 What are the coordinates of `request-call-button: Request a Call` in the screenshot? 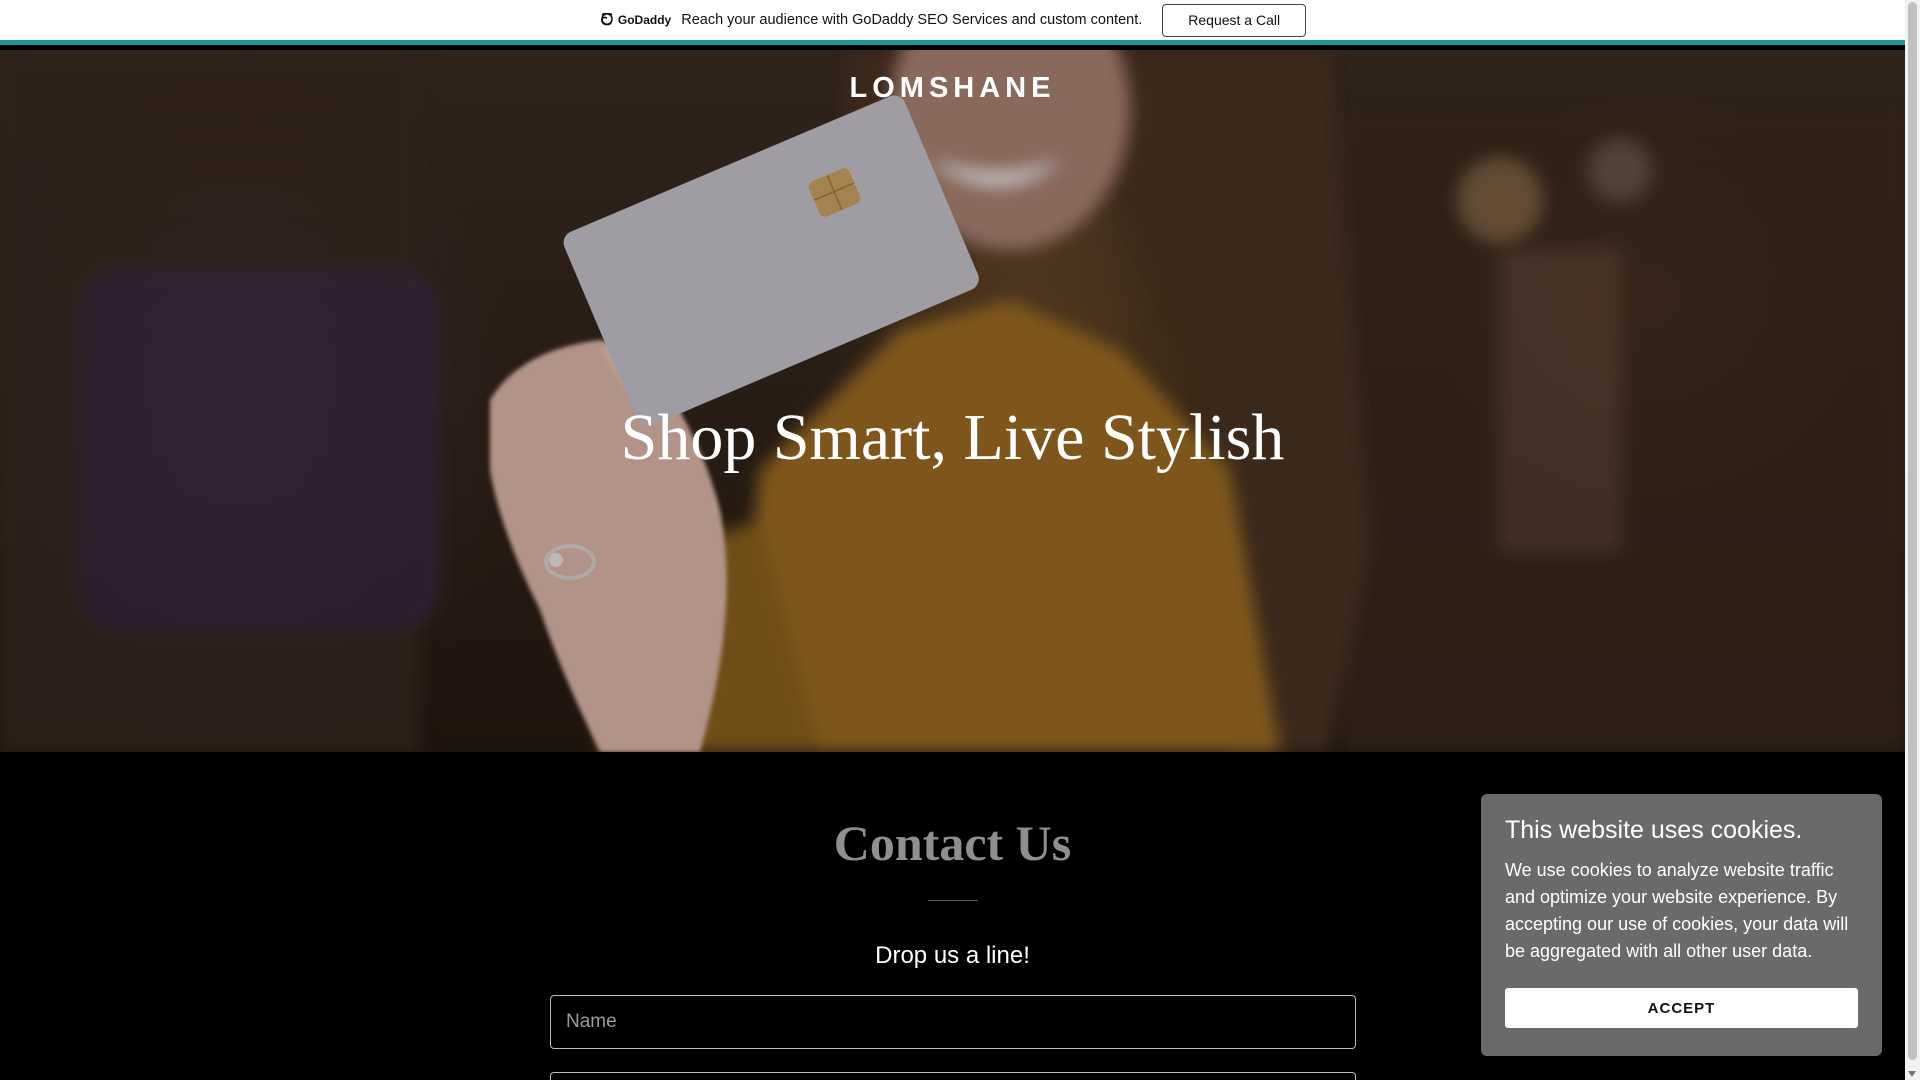 It's located at (1234, 20).